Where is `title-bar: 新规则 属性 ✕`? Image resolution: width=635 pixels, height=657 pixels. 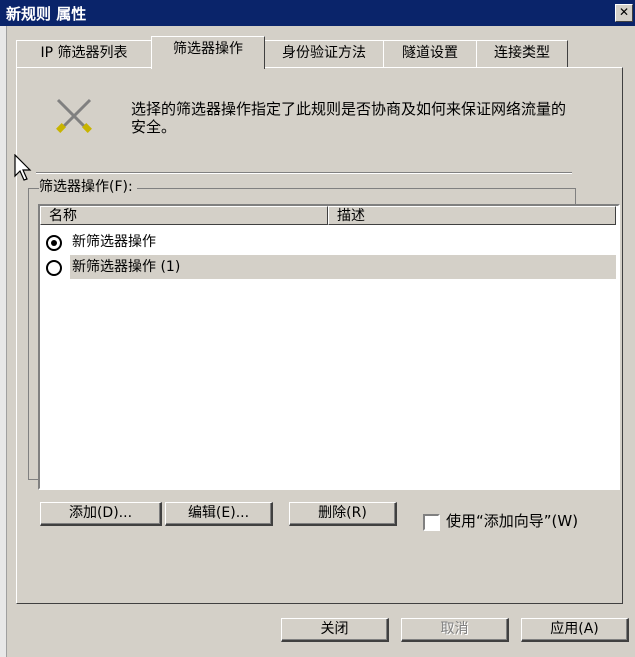 title-bar: 新规则 属性 ✕ is located at coordinates (317, 13).